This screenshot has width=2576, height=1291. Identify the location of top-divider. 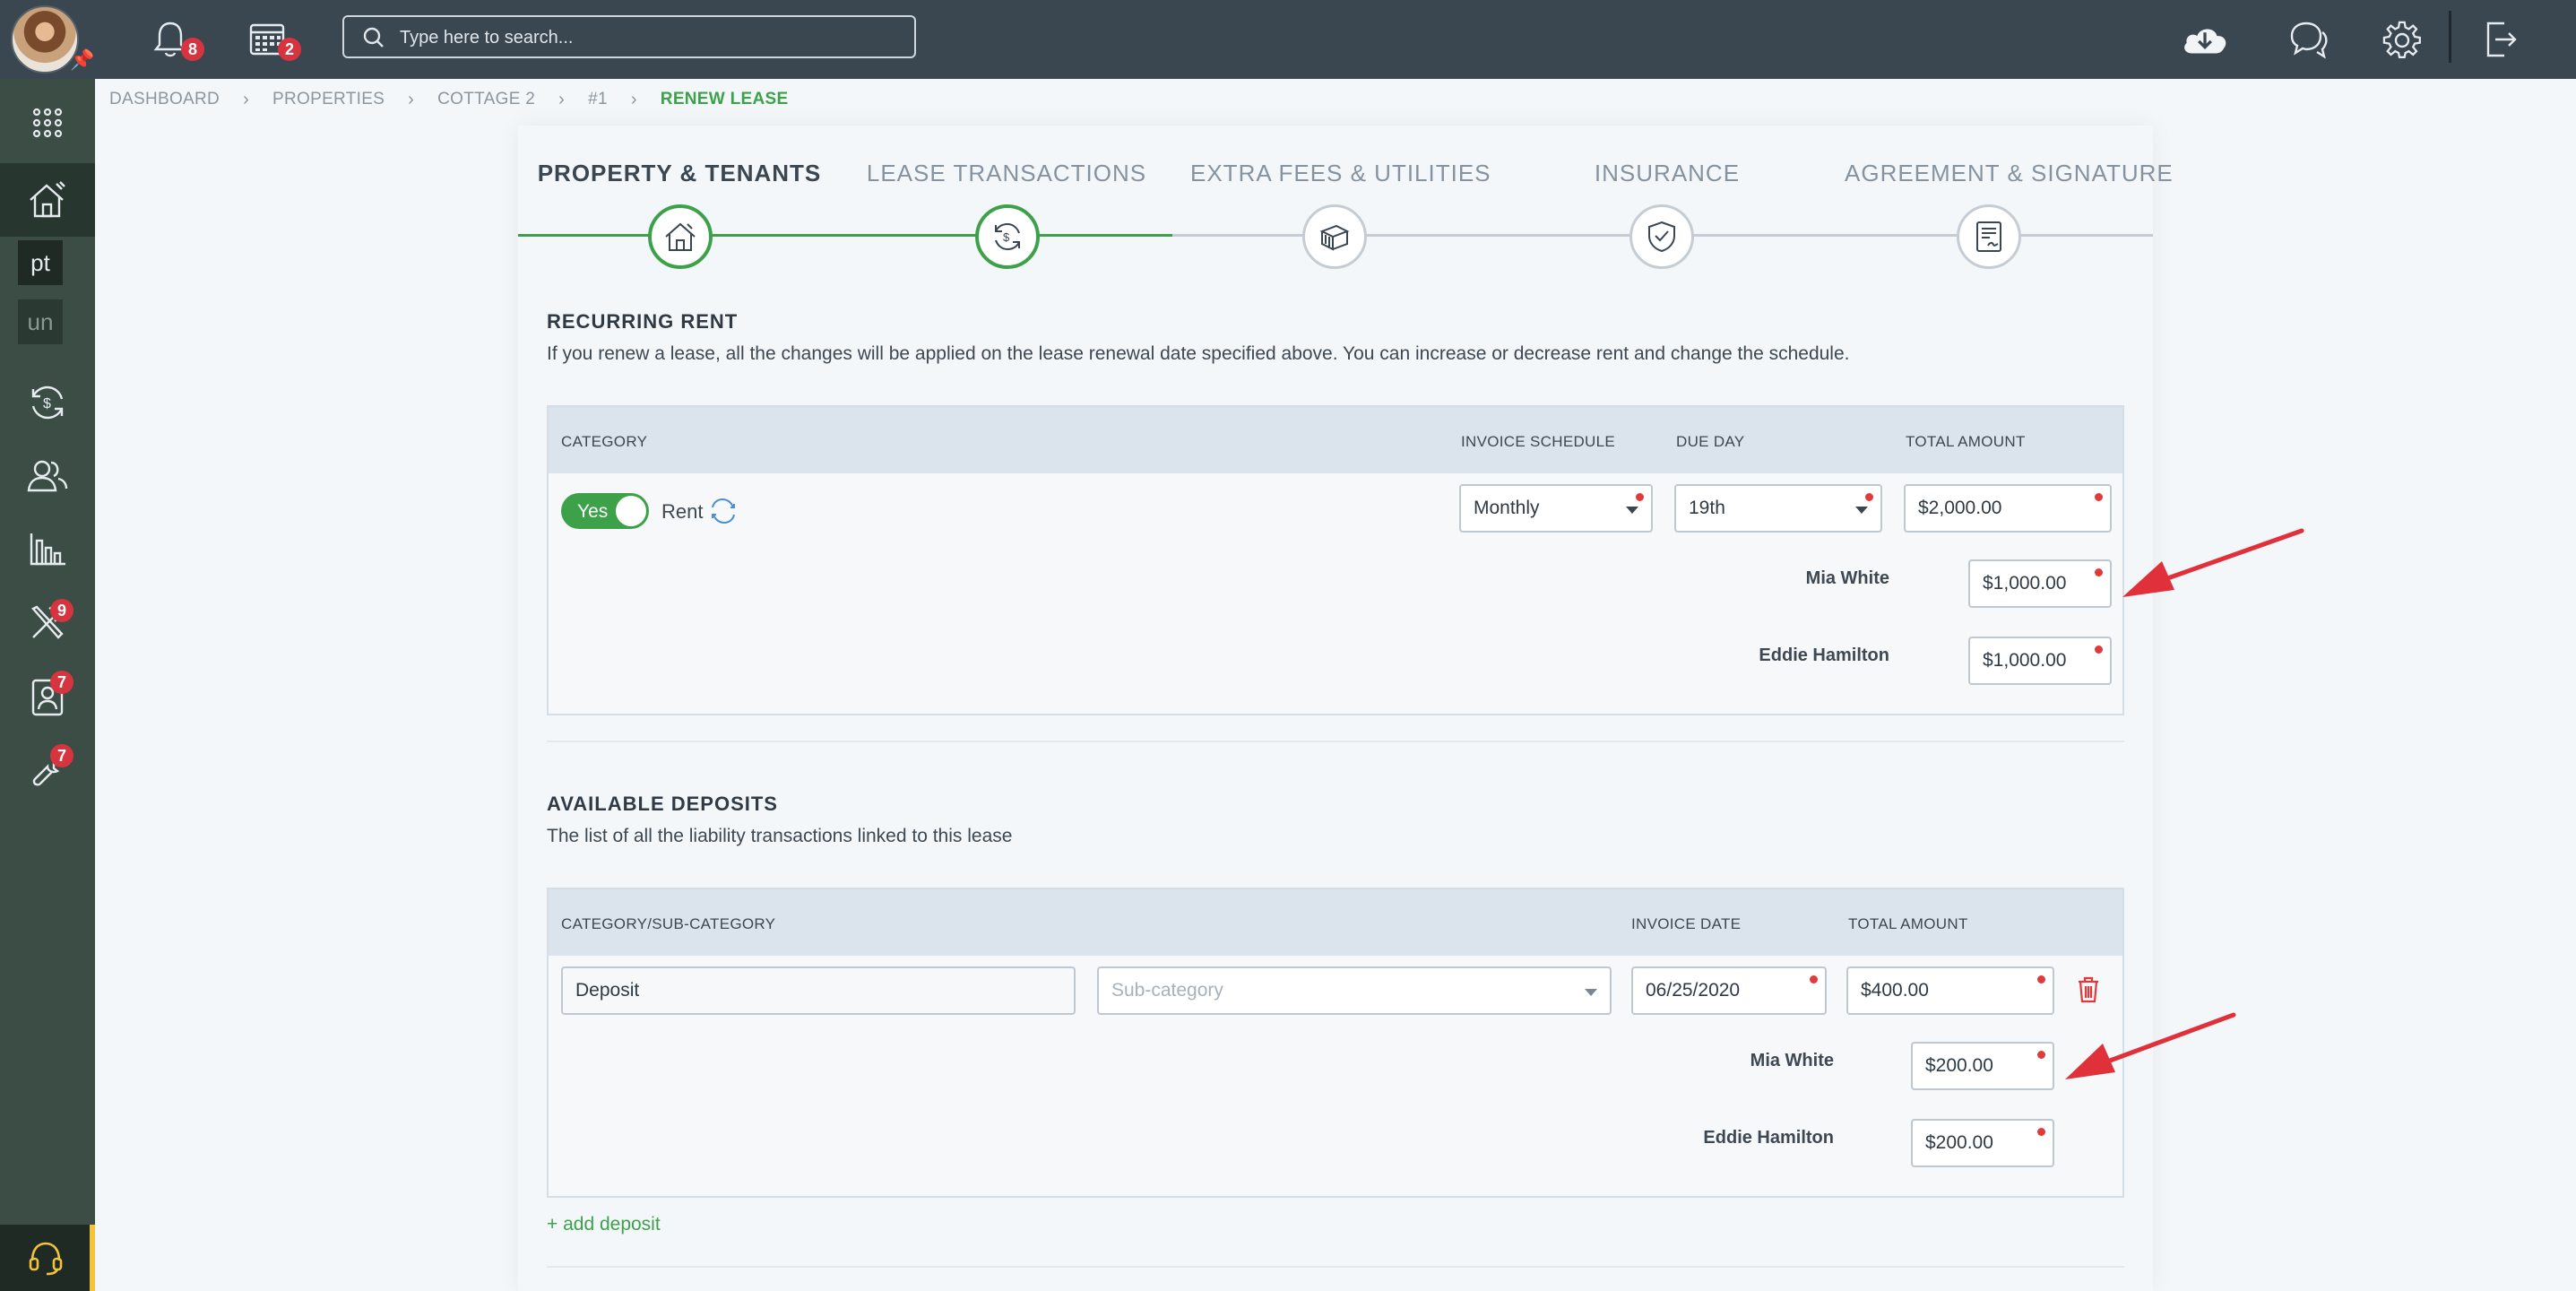
(2450, 37).